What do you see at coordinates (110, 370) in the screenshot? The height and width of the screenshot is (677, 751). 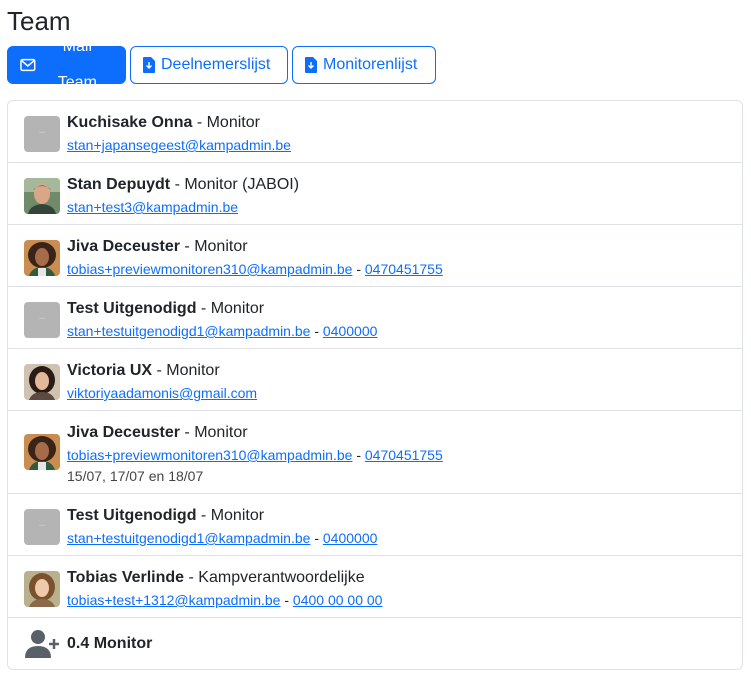 I see `member-name: Victoria UX` at bounding box center [110, 370].